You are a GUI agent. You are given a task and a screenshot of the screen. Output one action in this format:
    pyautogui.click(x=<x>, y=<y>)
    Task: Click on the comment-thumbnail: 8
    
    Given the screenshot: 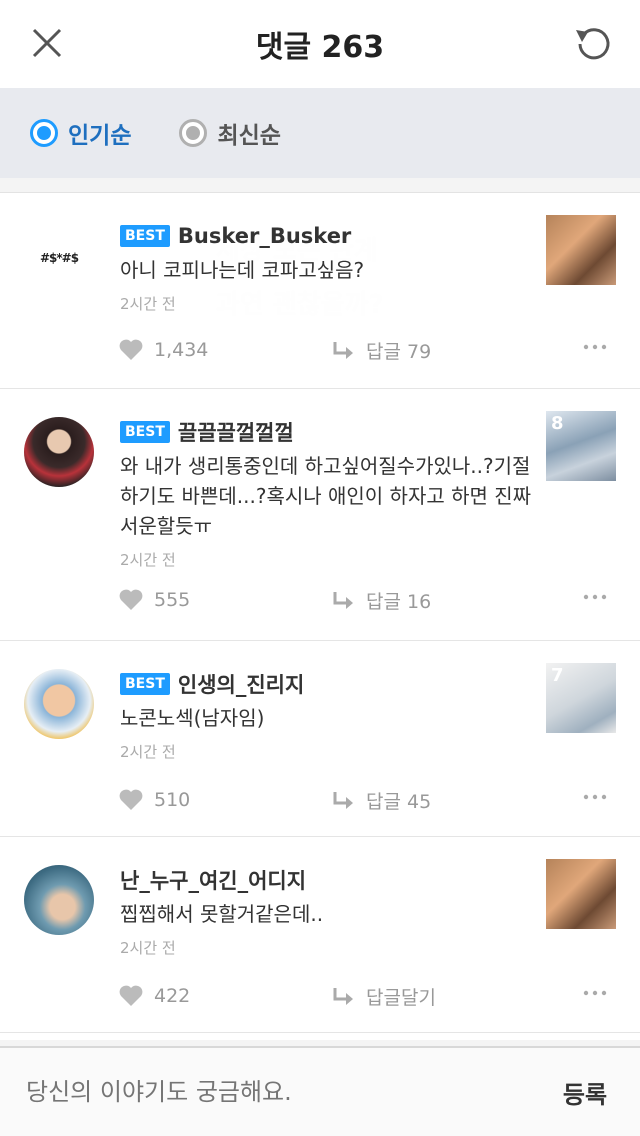 What is the action you would take?
    pyautogui.click(x=581, y=446)
    